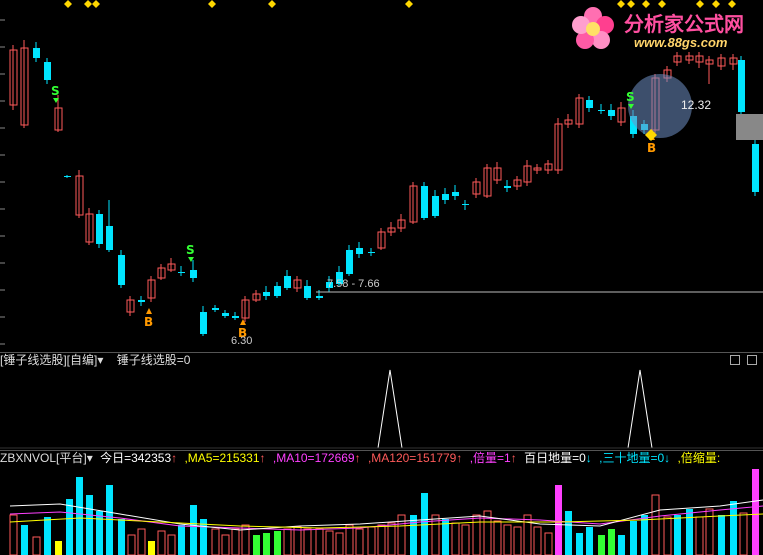  Describe the element at coordinates (684, 24) in the screenshot. I see `logo-text: 分析家公式网` at that location.